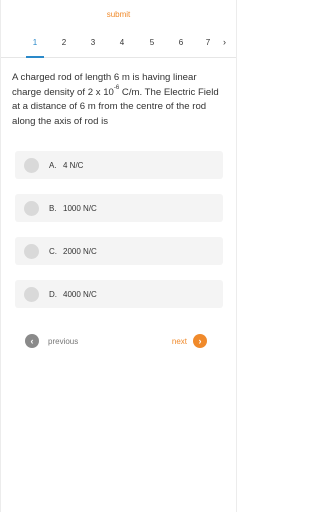  I want to click on submit-button: submit, so click(119, 14).